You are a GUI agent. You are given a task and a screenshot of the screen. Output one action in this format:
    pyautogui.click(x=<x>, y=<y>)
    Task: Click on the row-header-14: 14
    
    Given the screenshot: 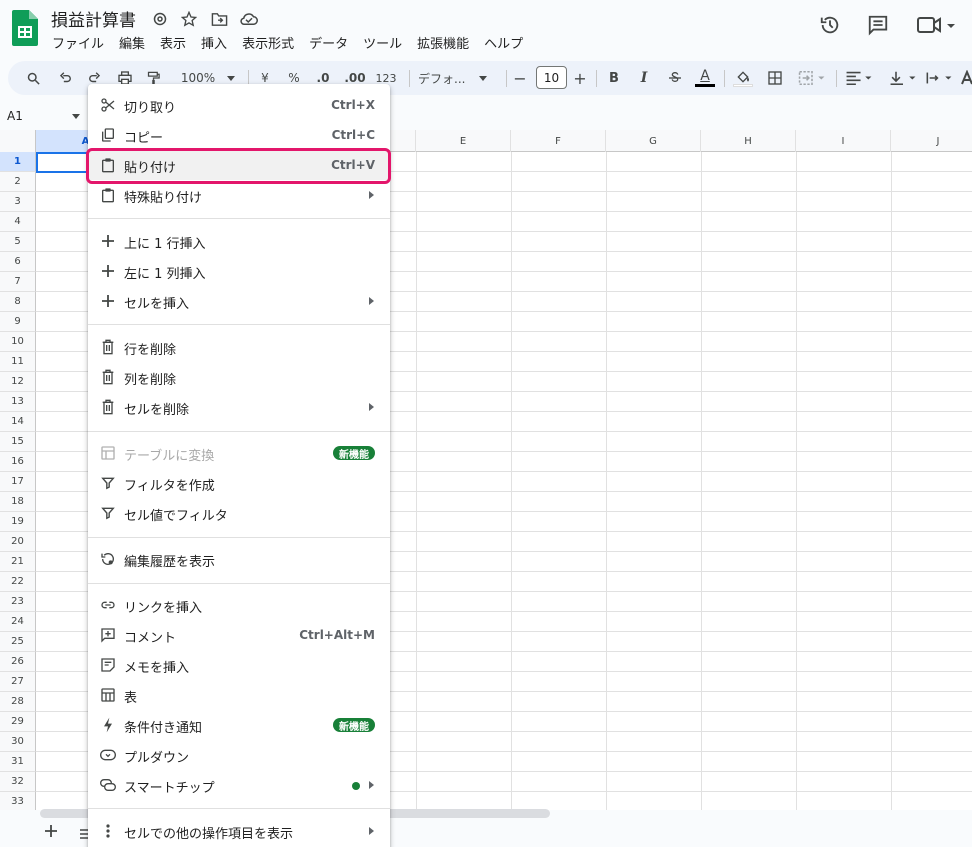 What is the action you would take?
    pyautogui.click(x=18, y=422)
    